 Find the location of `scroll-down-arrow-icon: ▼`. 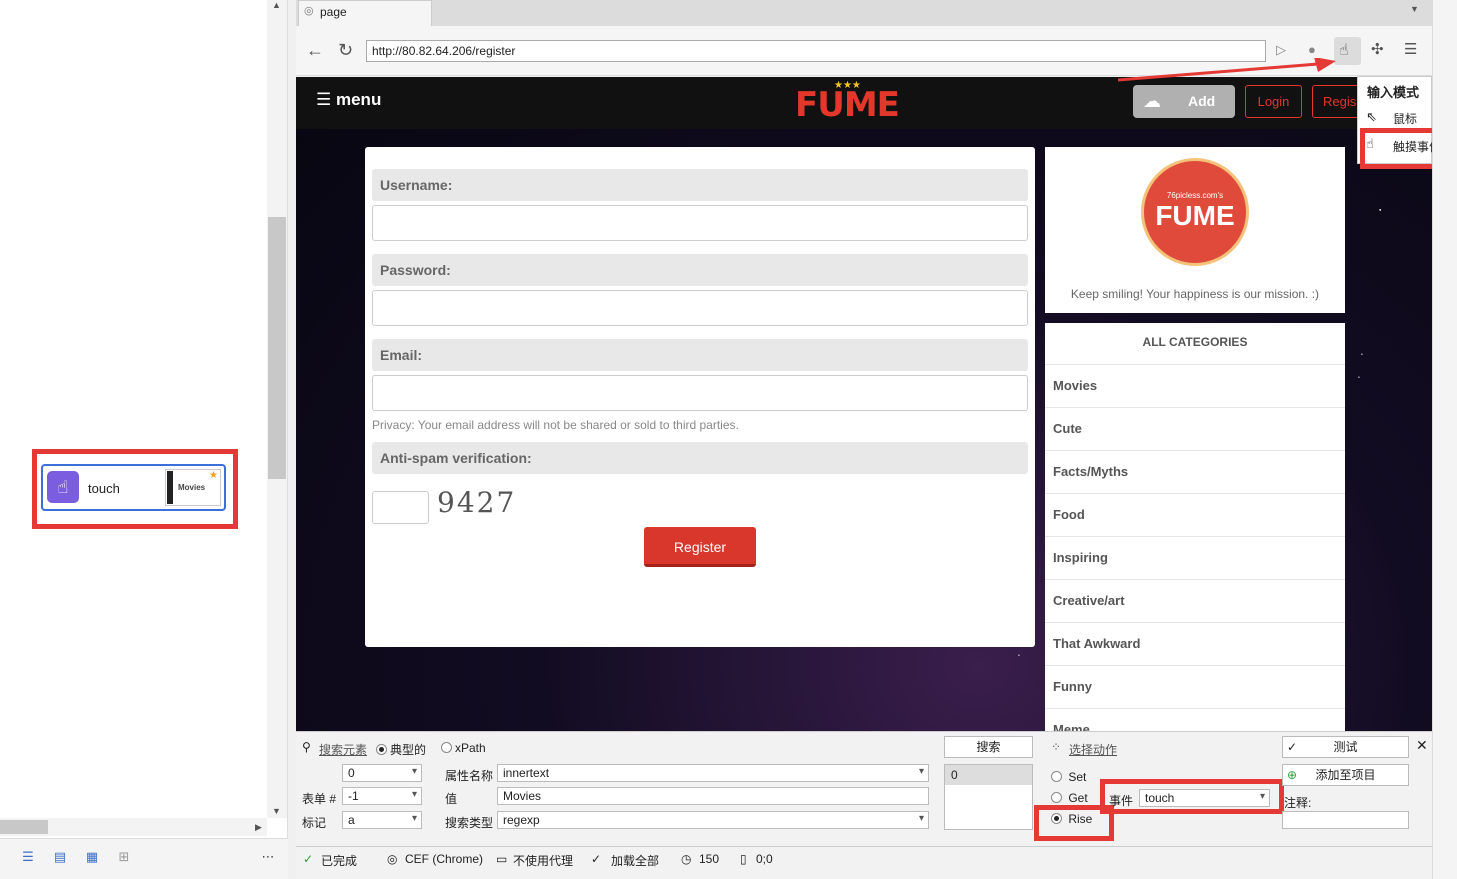

scroll-down-arrow-icon: ▼ is located at coordinates (276, 811).